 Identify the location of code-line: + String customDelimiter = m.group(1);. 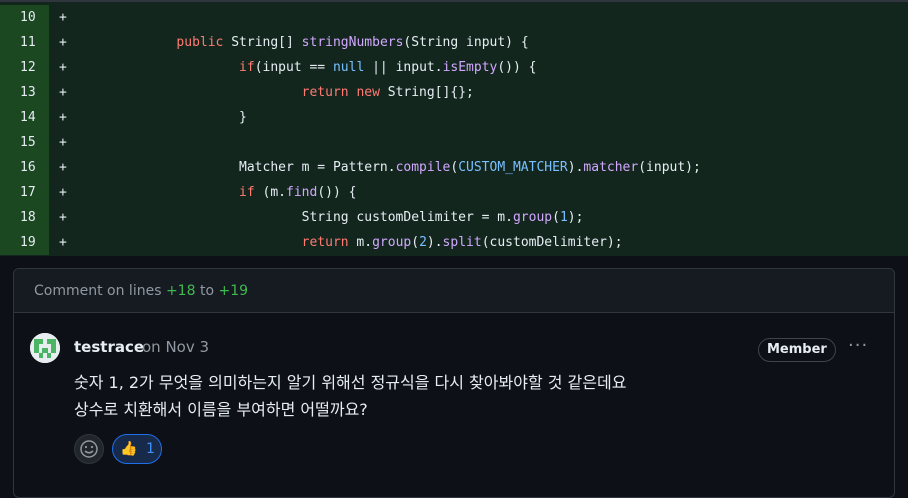
(478, 217).